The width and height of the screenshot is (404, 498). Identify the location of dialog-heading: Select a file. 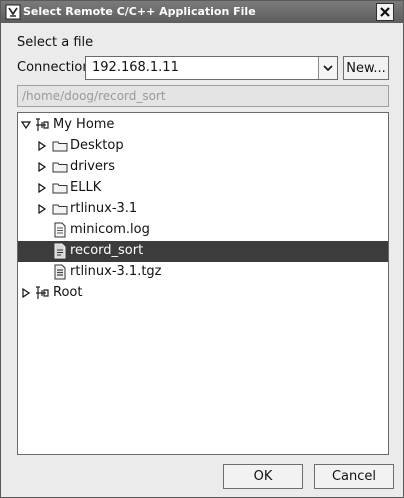
(55, 42).